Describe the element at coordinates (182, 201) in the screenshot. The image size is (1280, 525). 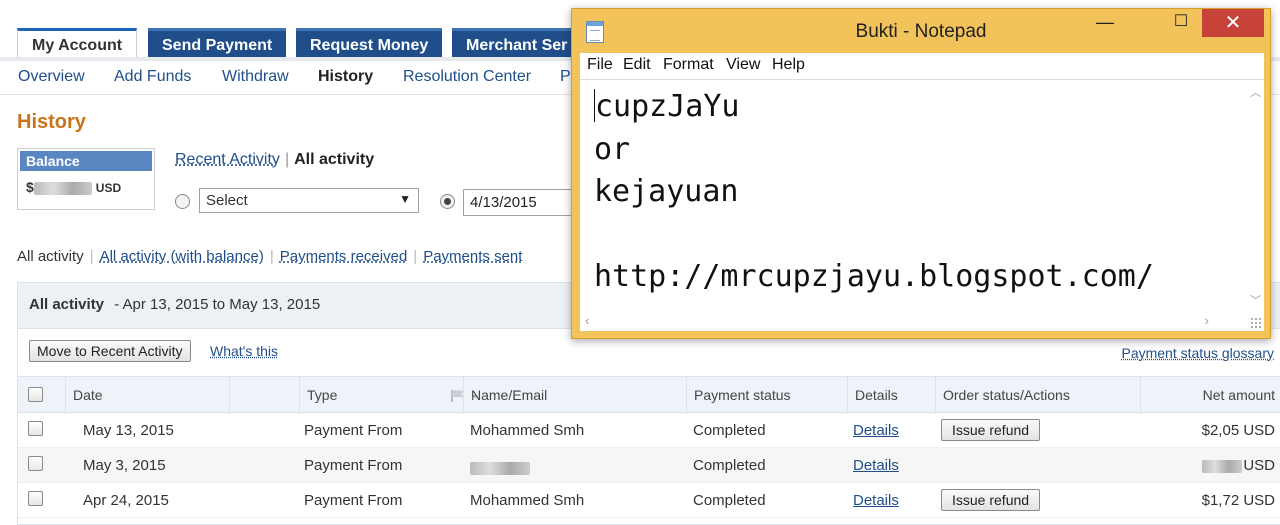
I see `radio-select-range` at that location.